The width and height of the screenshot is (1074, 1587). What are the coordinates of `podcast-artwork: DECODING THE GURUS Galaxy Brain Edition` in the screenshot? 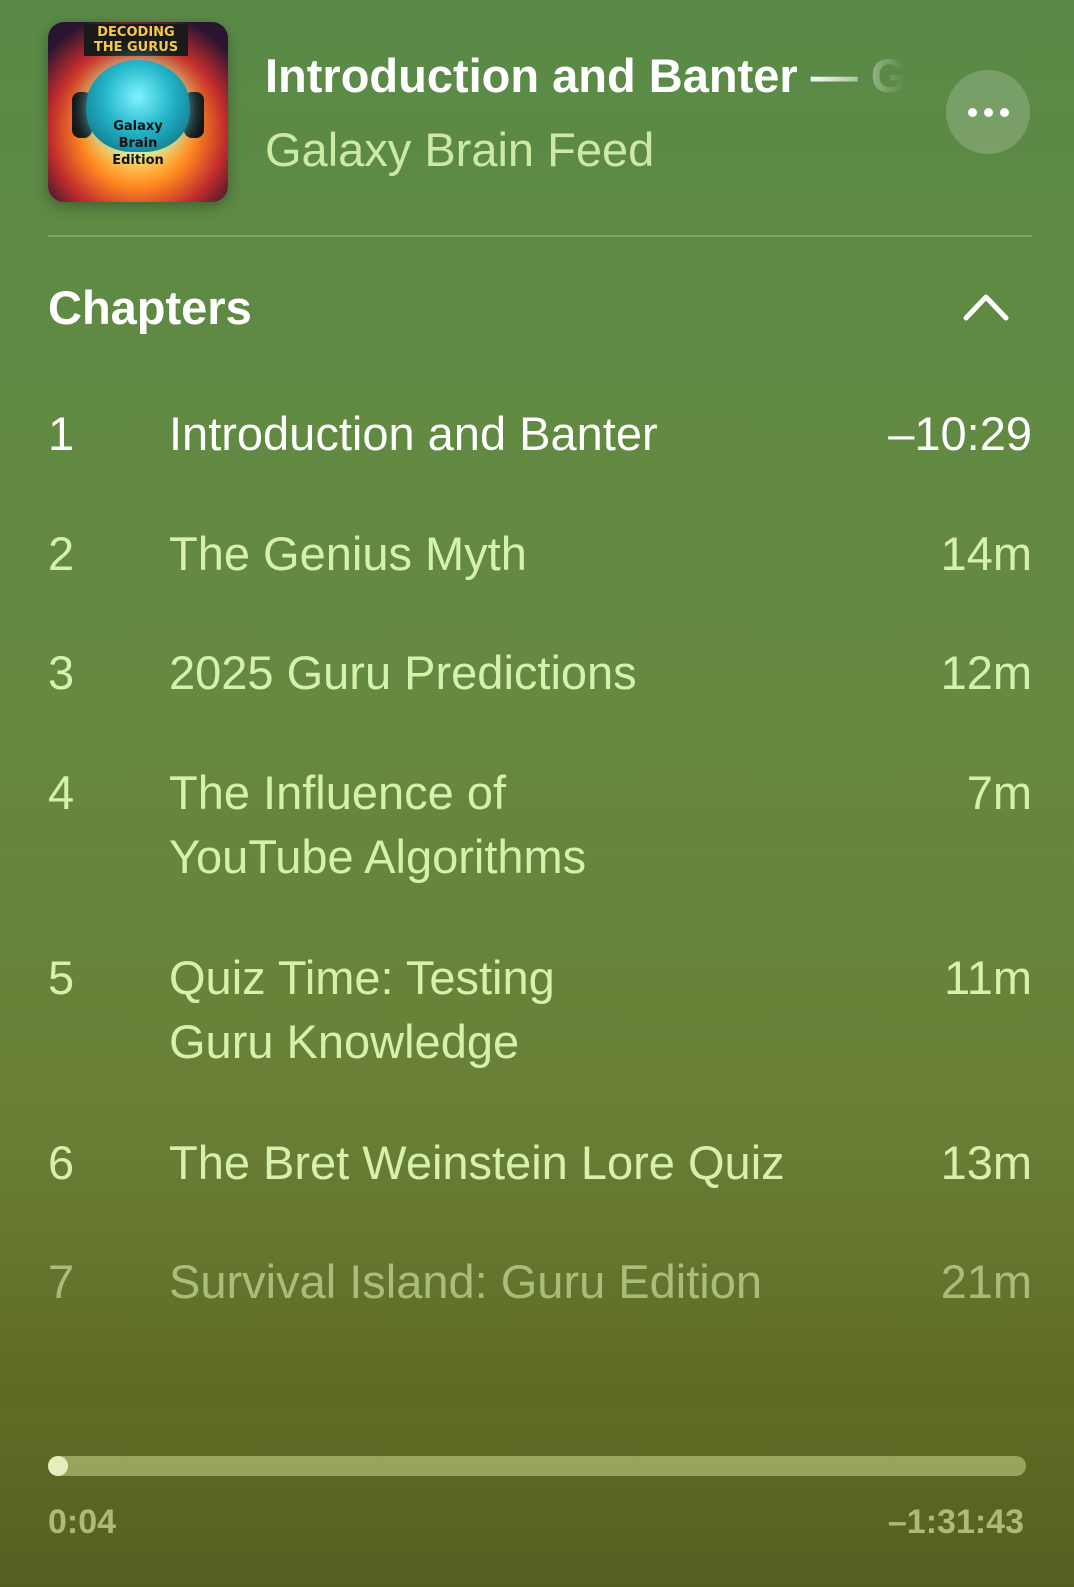 It's located at (138, 112).